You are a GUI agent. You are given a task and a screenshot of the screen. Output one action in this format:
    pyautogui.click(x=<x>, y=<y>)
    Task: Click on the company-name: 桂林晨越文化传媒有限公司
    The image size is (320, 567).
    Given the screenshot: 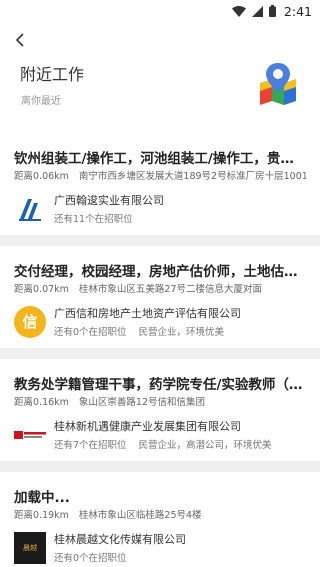 What is the action you would take?
    pyautogui.click(x=120, y=539)
    